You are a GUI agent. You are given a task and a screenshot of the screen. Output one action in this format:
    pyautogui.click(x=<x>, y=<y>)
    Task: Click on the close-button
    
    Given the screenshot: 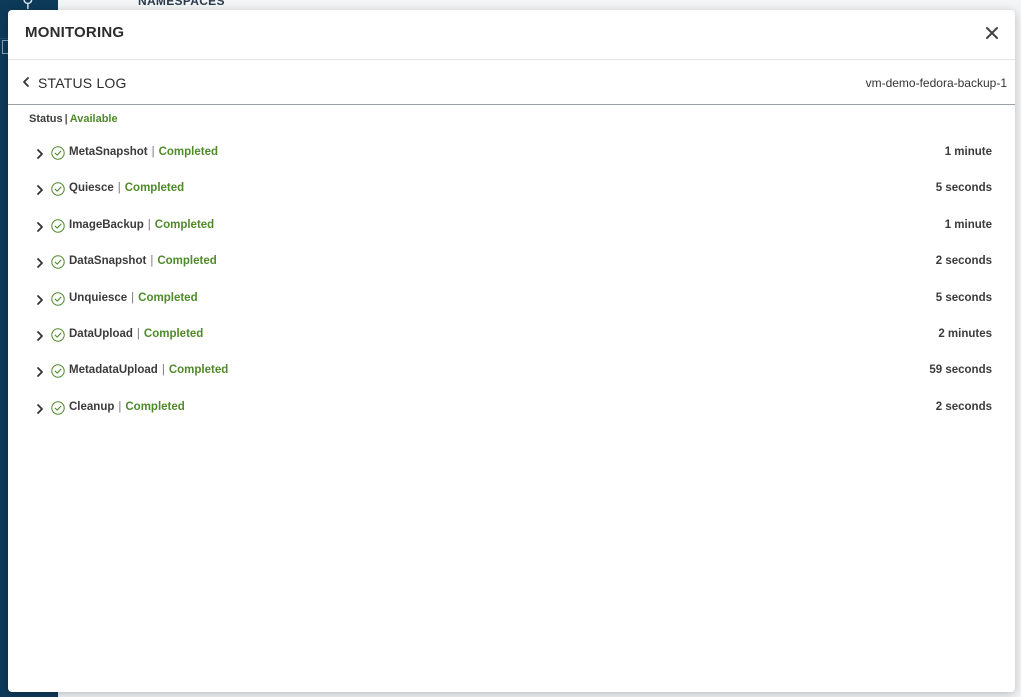 What is the action you would take?
    pyautogui.click(x=992, y=33)
    